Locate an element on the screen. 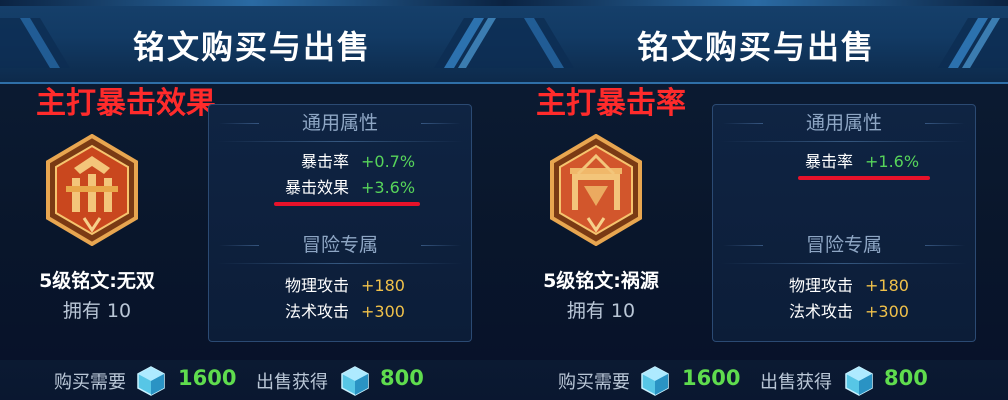  wushuang-rune-icon is located at coordinates (92, 190).